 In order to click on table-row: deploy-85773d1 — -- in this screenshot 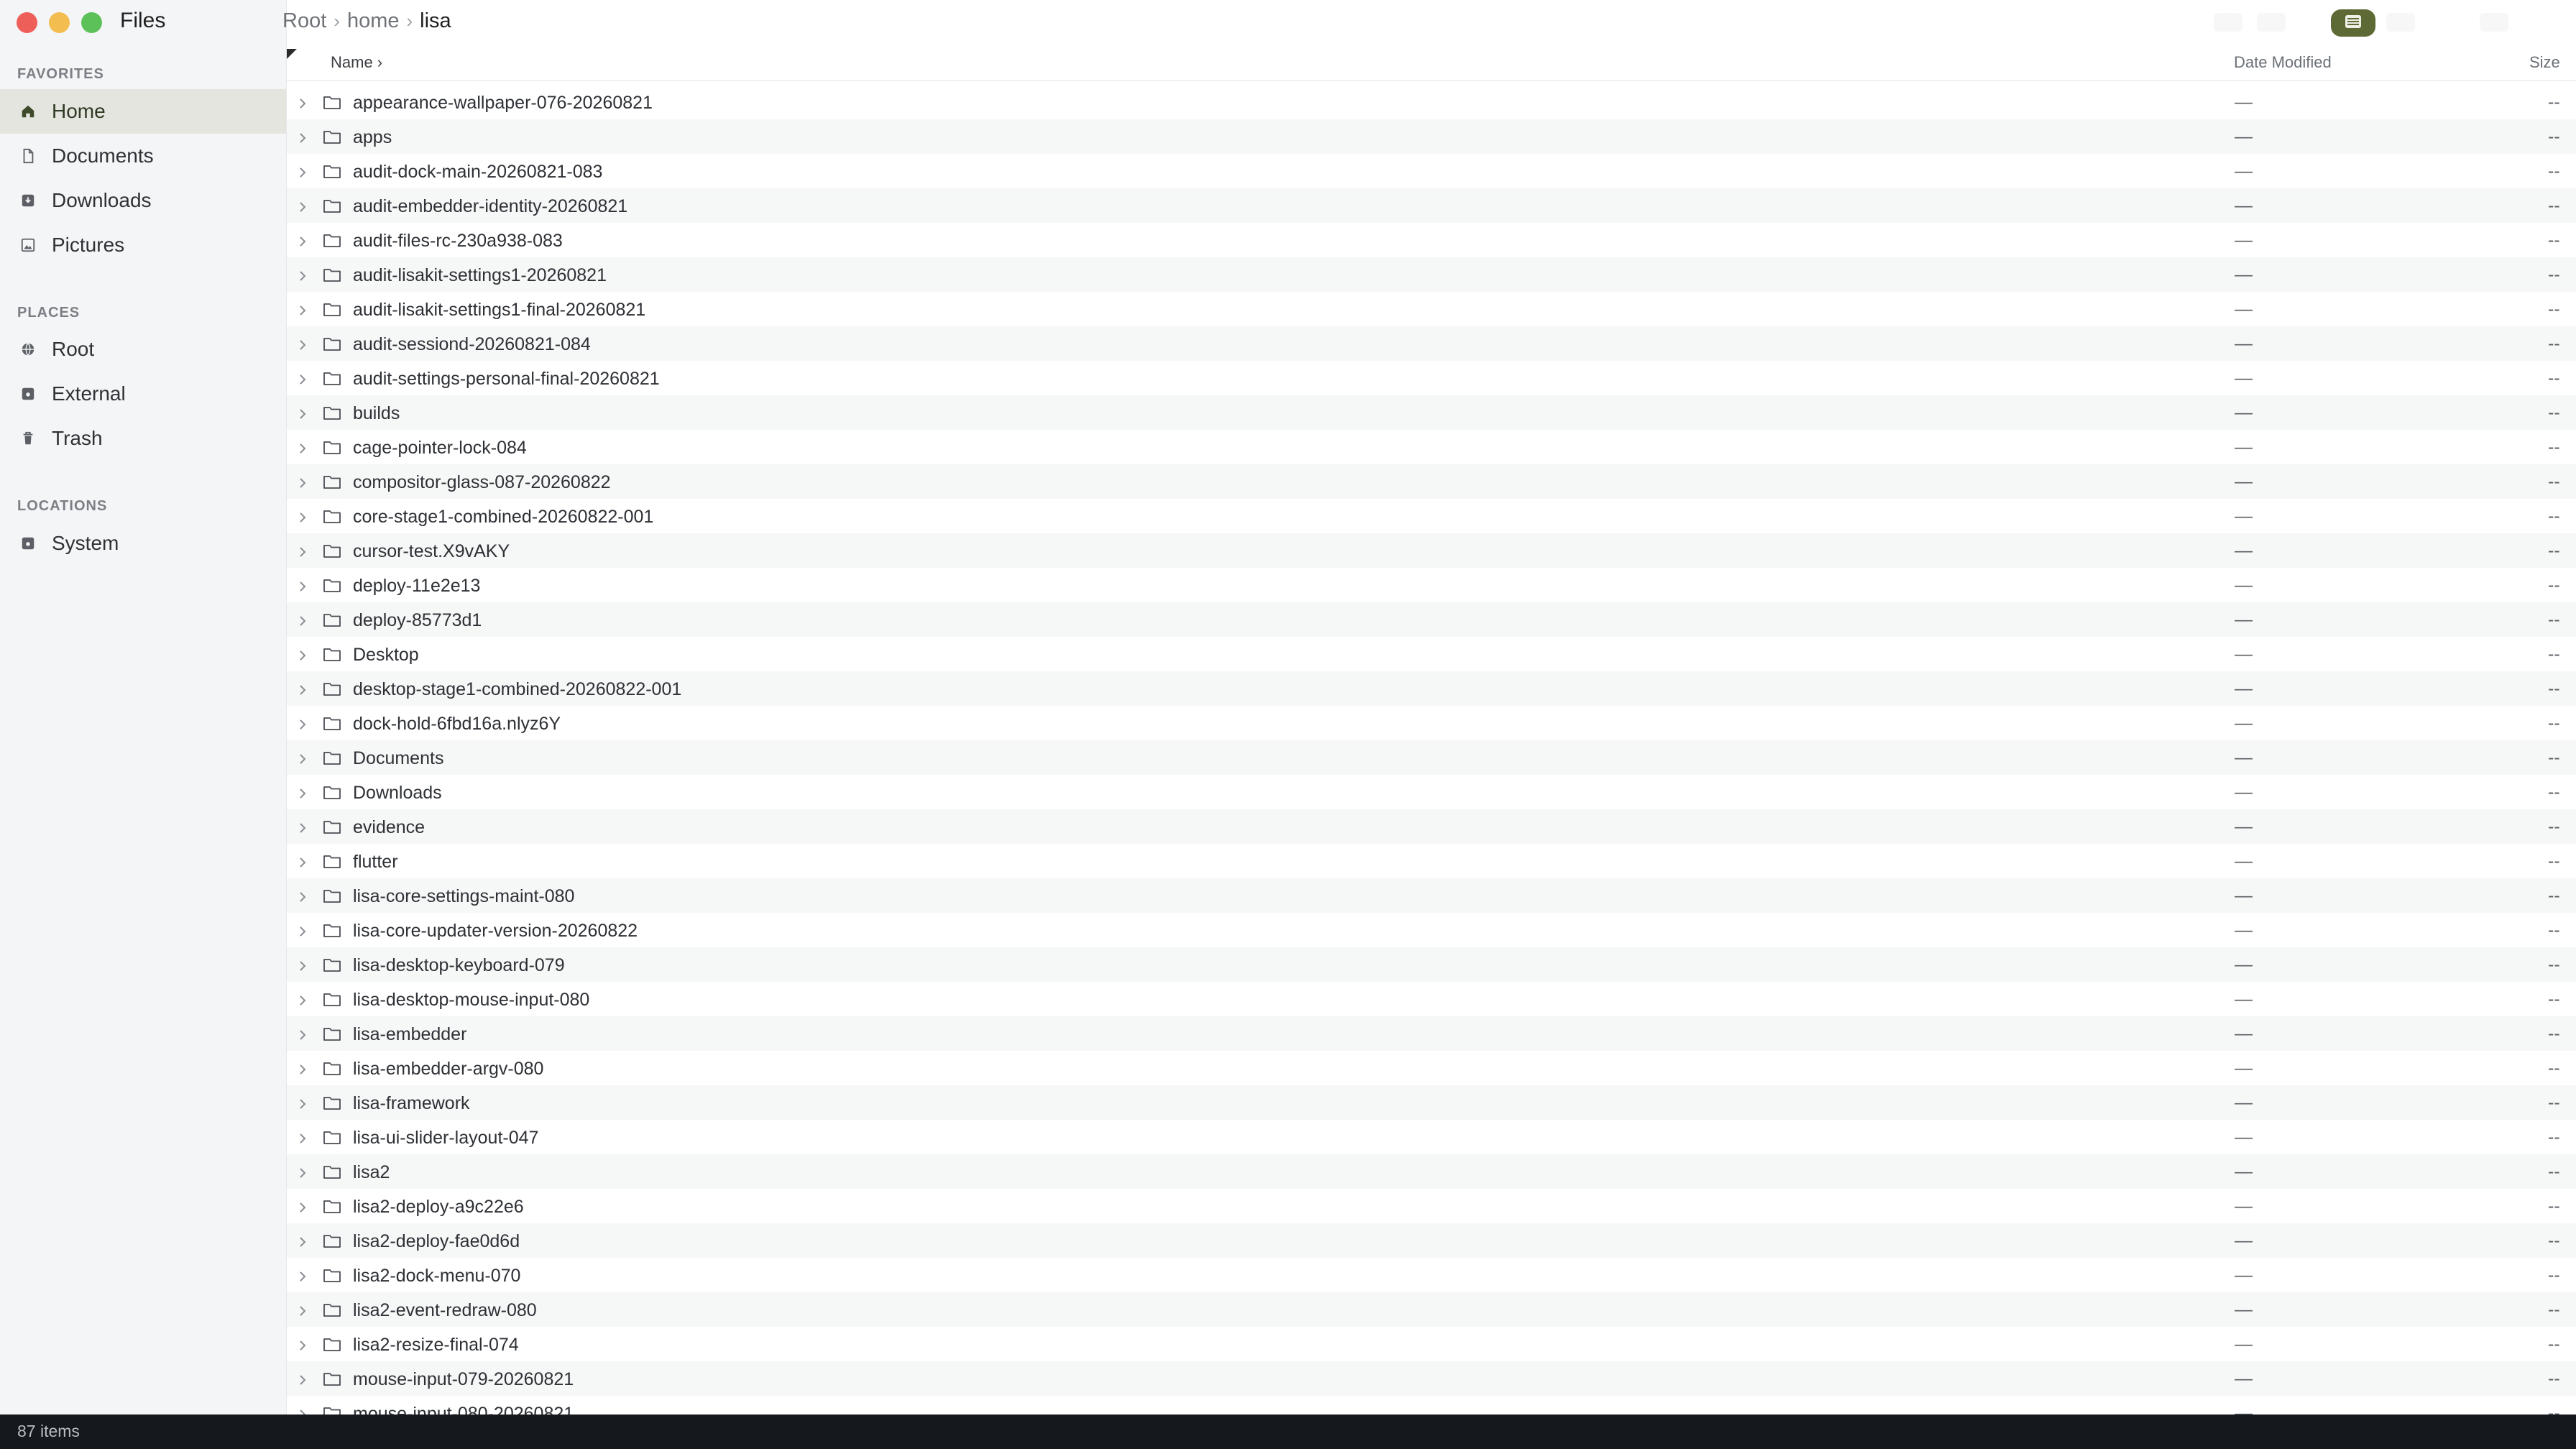, I will do `click(1431, 619)`.